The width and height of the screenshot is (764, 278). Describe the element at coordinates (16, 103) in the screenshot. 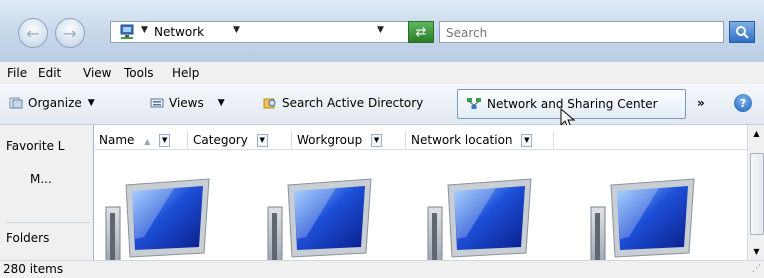

I see `organize-icon` at that location.